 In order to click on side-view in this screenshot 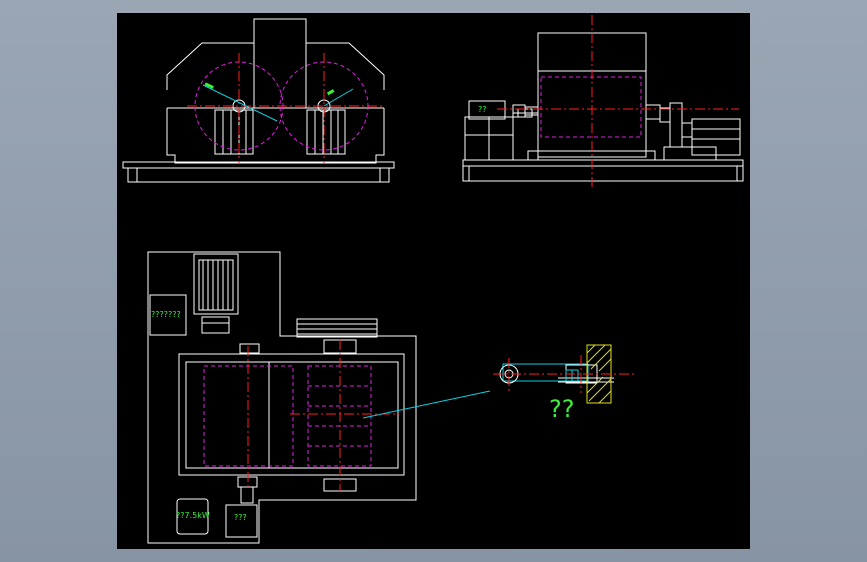, I will do `click(603, 101)`.